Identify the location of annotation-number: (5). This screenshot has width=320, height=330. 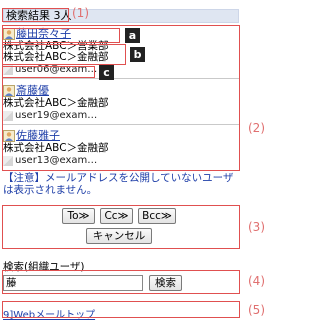
(256, 310).